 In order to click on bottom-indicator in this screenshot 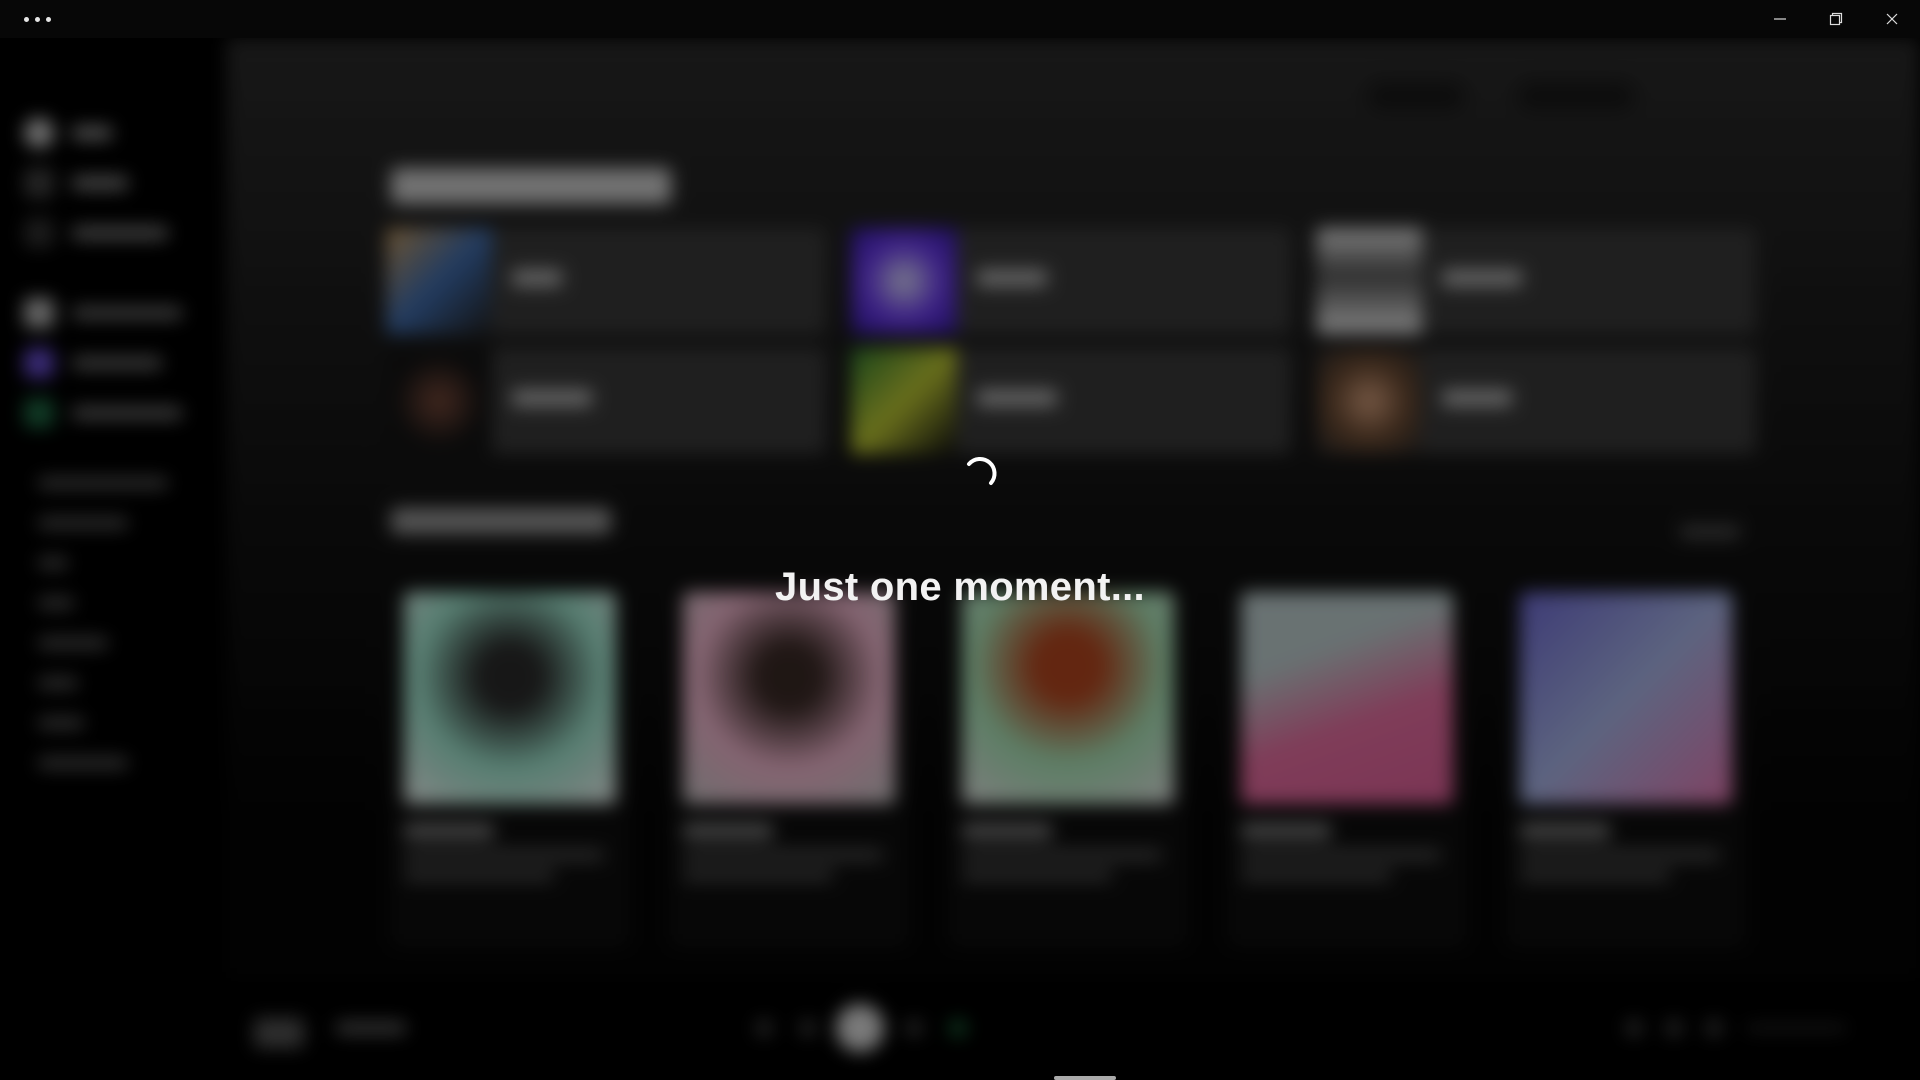, I will do `click(1085, 1078)`.